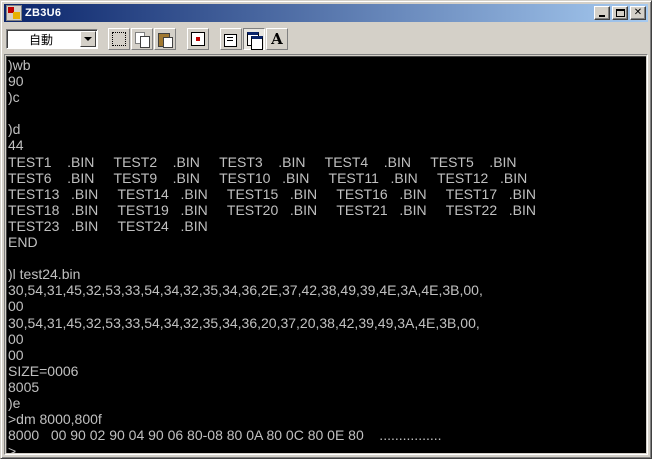 This screenshot has width=652, height=459. I want to click on console-line: 44, so click(16, 145).